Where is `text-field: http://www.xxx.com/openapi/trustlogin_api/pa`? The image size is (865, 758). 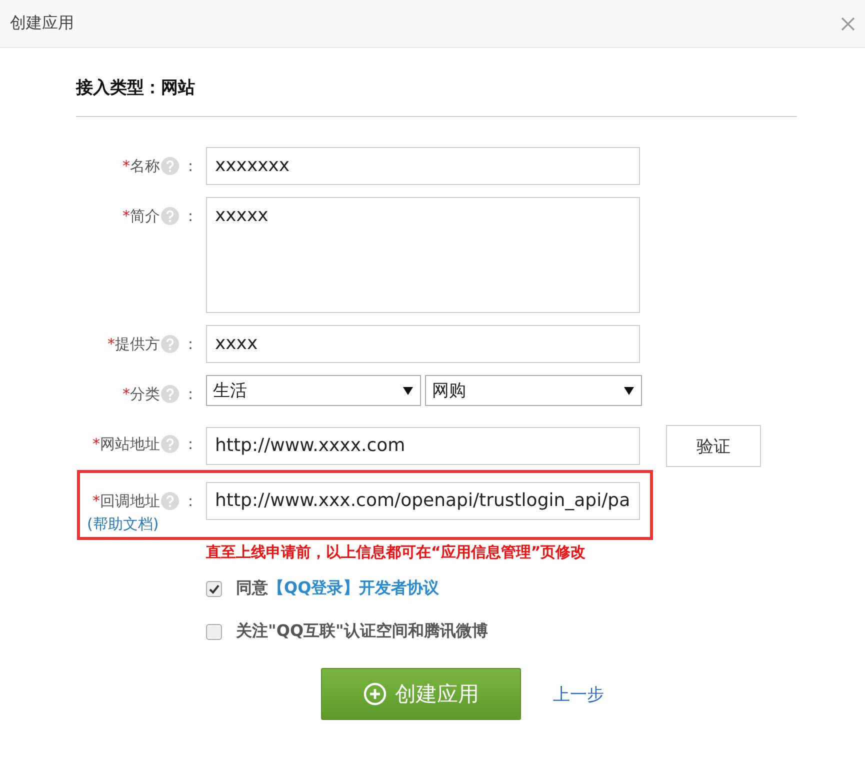
text-field: http://www.xxx.com/openapi/trustlogin_api/pa is located at coordinates (423, 501).